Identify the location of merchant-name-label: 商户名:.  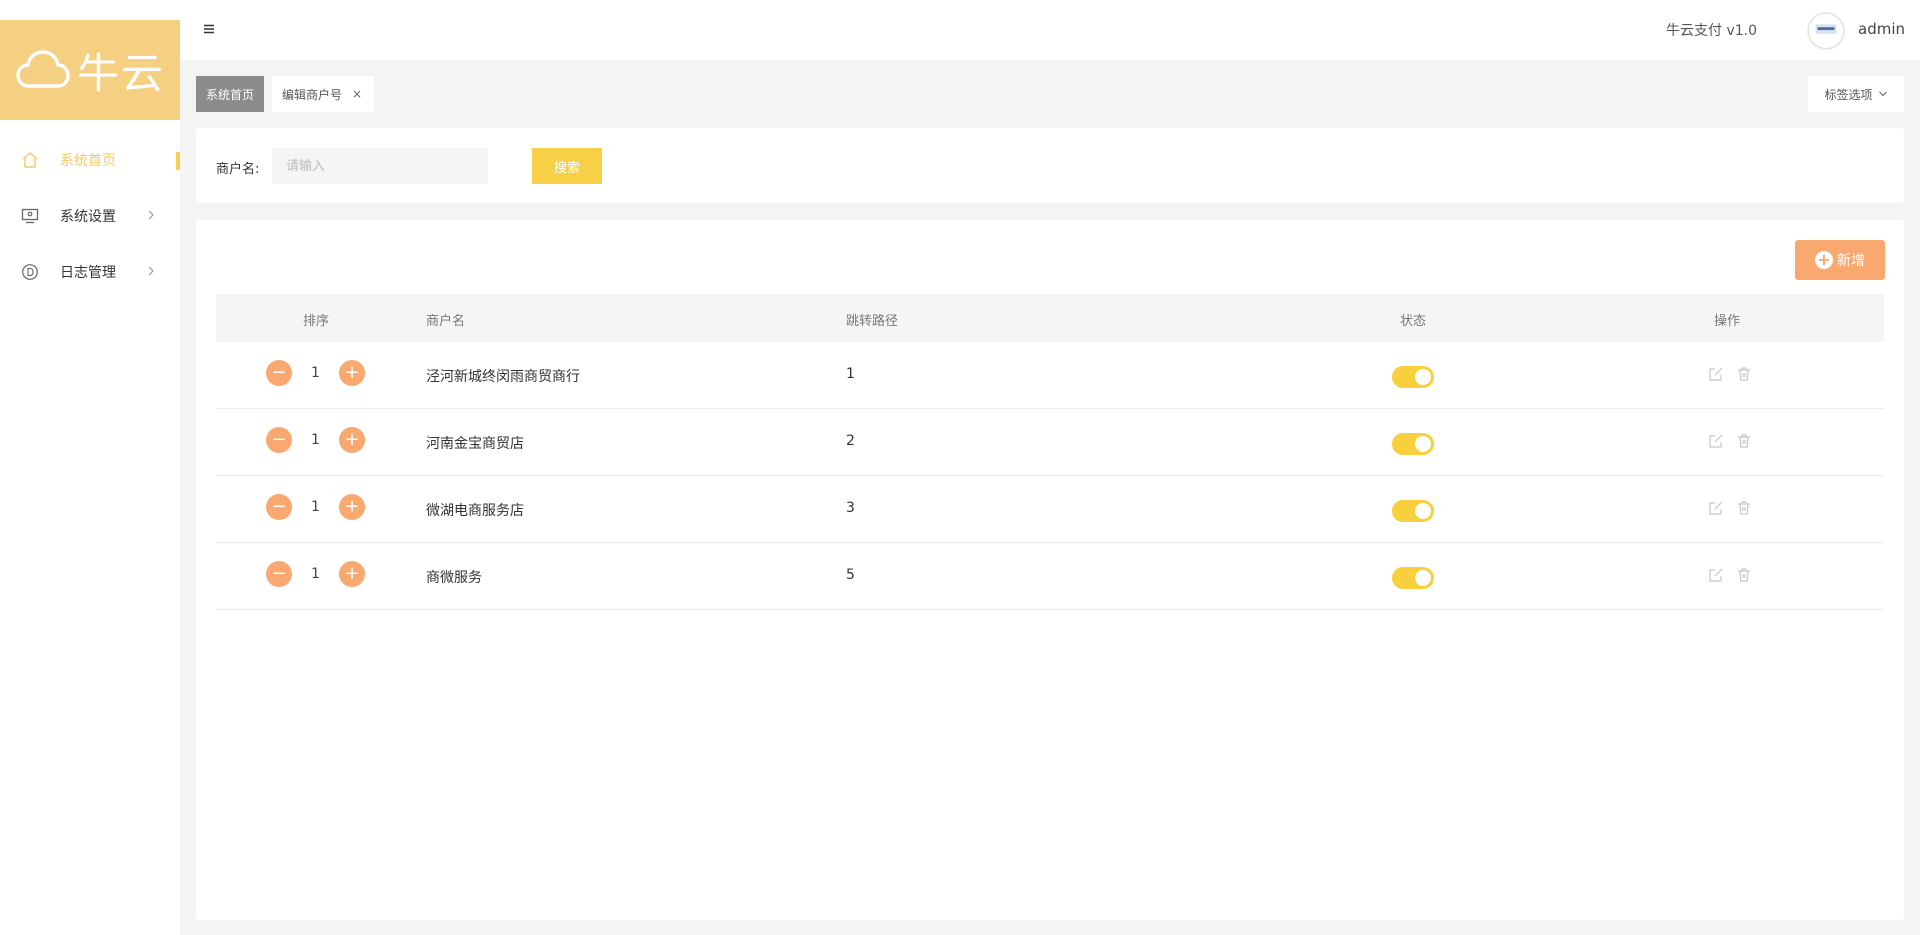
(238, 169).